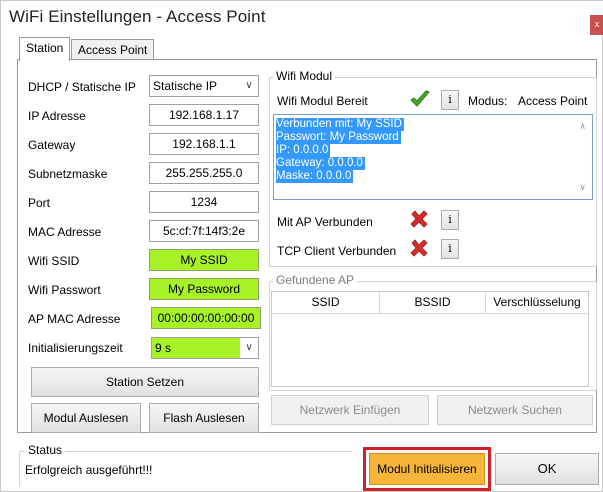 Image resolution: width=603 pixels, height=492 pixels. Describe the element at coordinates (433, 303) in the screenshot. I see `column-header-bssid: BSSID` at that location.